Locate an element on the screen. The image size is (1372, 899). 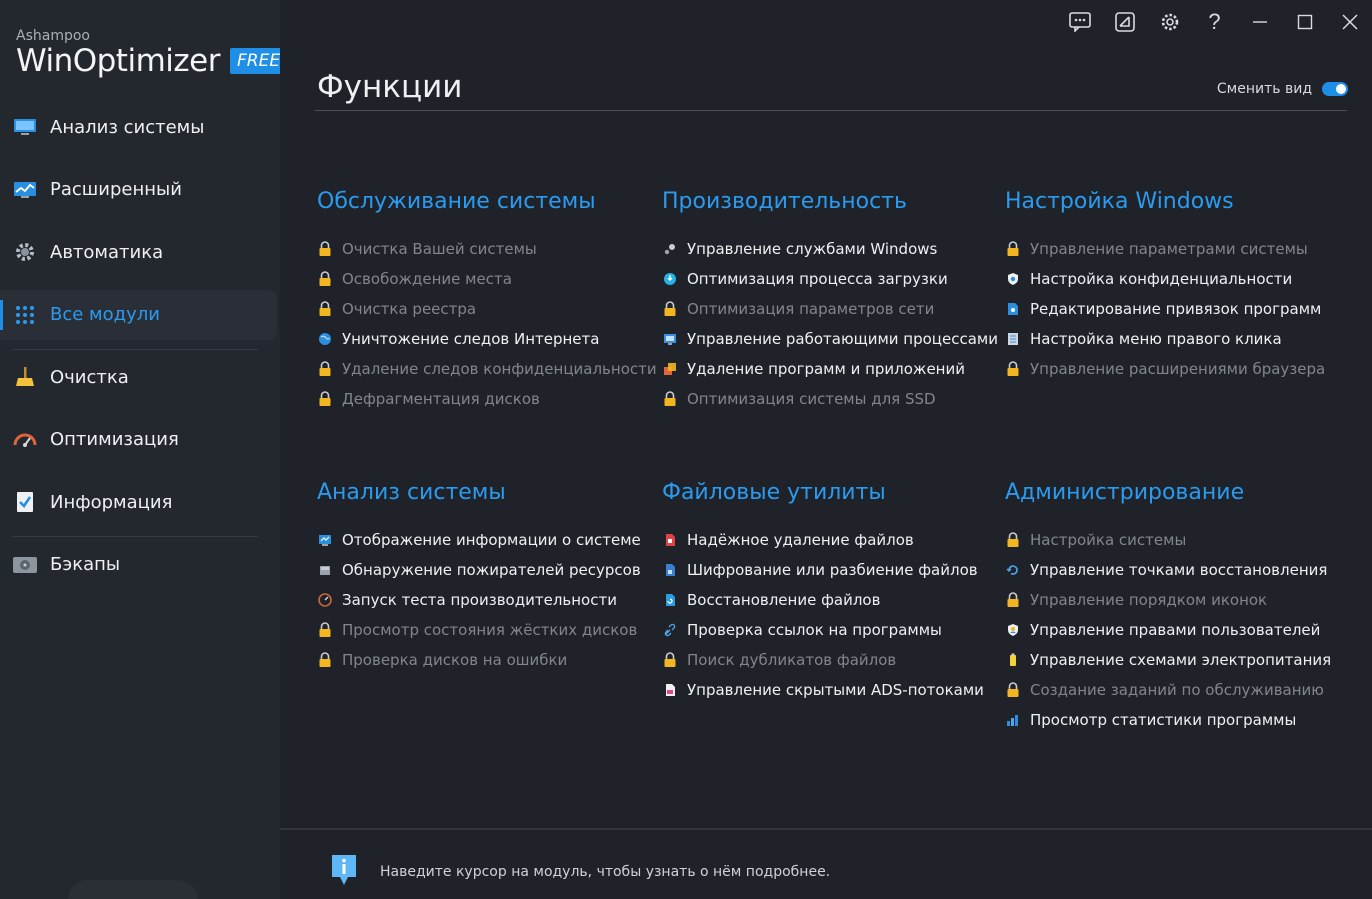
module-item: Управление расширениями браузера is located at coordinates (1175, 369).